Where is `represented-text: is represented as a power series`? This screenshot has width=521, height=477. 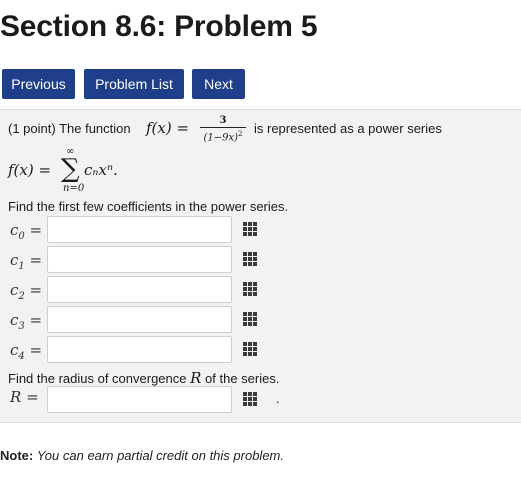
represented-text: is represented as a power series is located at coordinates (348, 128).